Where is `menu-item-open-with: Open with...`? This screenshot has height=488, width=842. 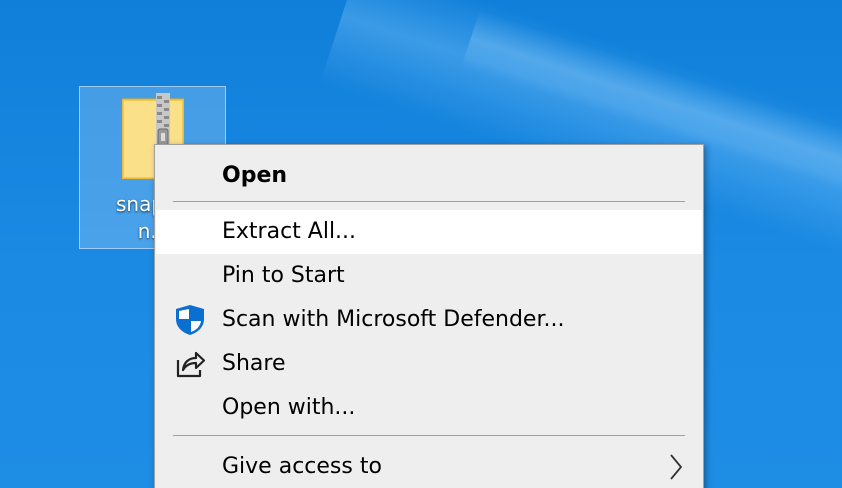
menu-item-open-with: Open with... is located at coordinates (429, 408).